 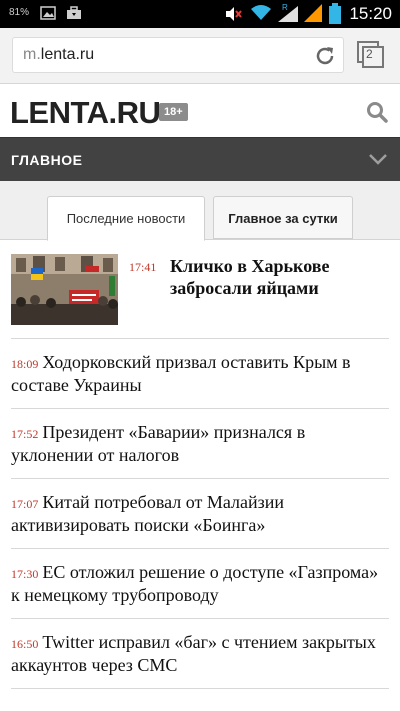 I want to click on tabs-button: 2, so click(x=371, y=55).